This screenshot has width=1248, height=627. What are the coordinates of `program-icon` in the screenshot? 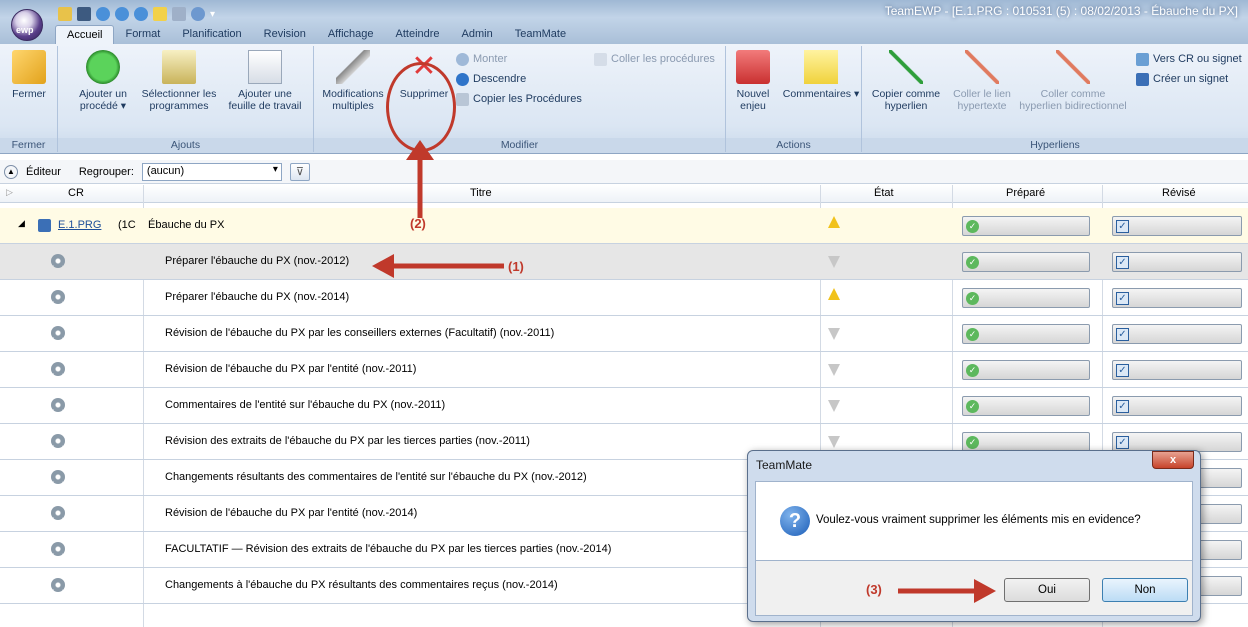 It's located at (44, 225).